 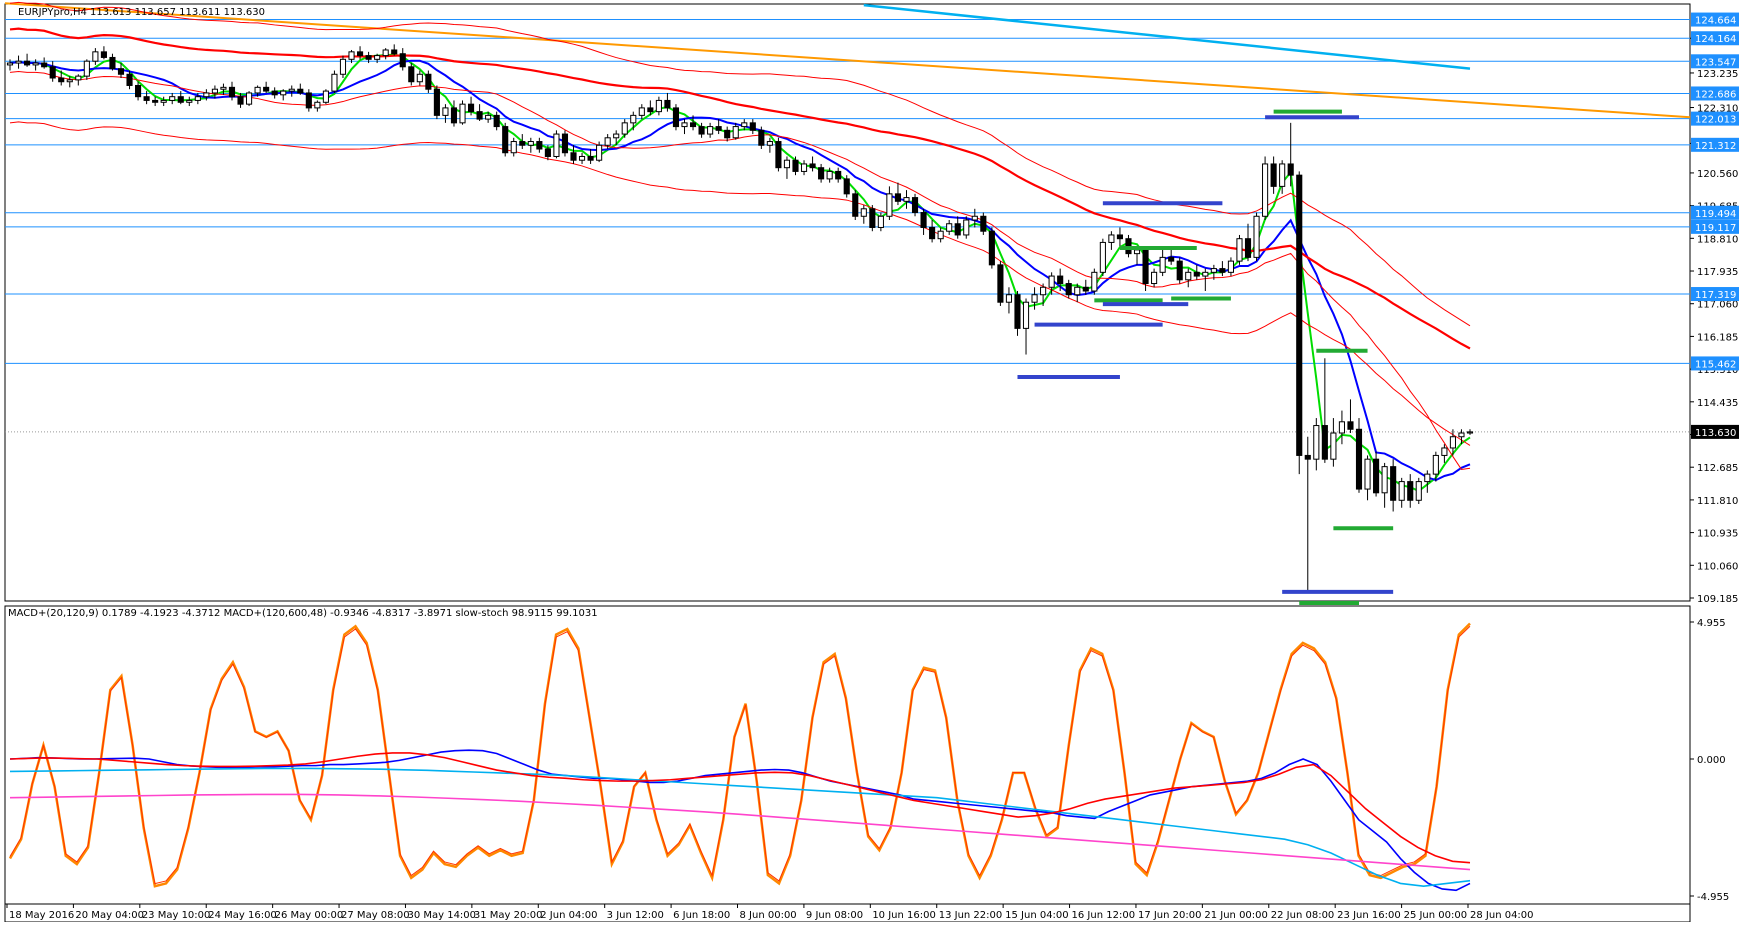 I want to click on price-axis-label: 110.935, so click(x=1717, y=534).